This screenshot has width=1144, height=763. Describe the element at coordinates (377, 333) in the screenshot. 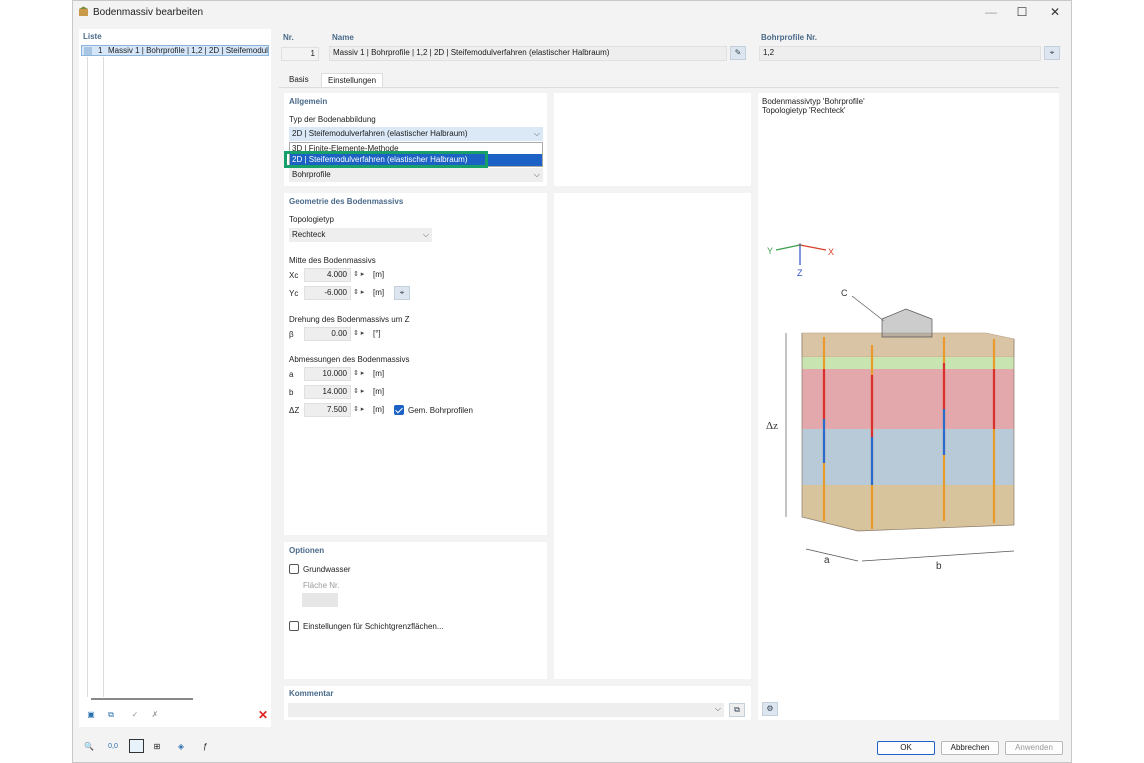

I see `unit-label: [°]` at that location.